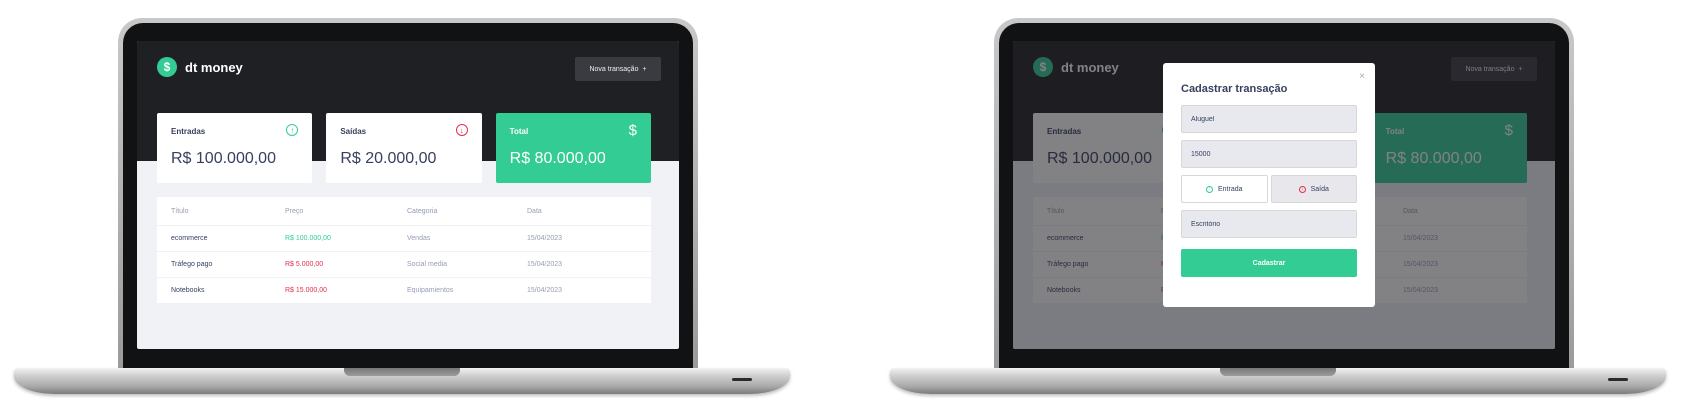 The width and height of the screenshot is (1683, 414). I want to click on outcome-type-button: ↓ Saída, so click(1313, 189).